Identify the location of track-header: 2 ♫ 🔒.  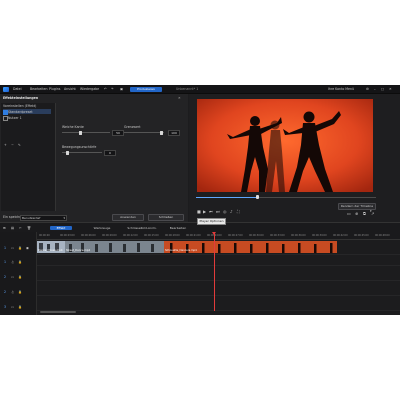
(18, 292).